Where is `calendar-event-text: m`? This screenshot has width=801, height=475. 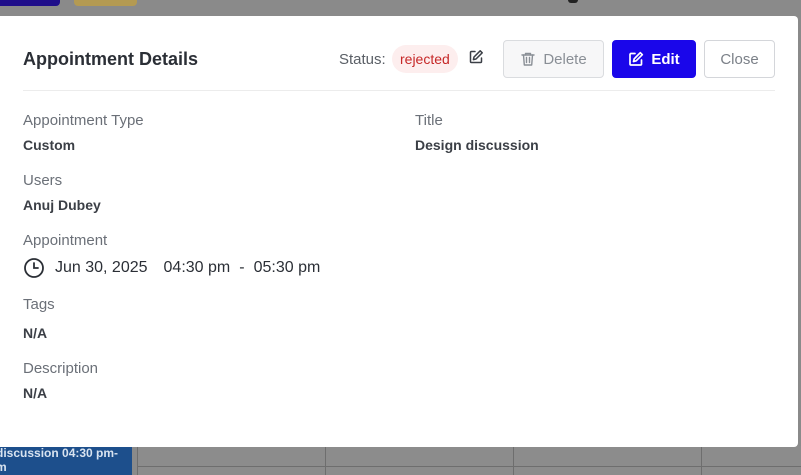
calendar-event-text: m is located at coordinates (3, 467).